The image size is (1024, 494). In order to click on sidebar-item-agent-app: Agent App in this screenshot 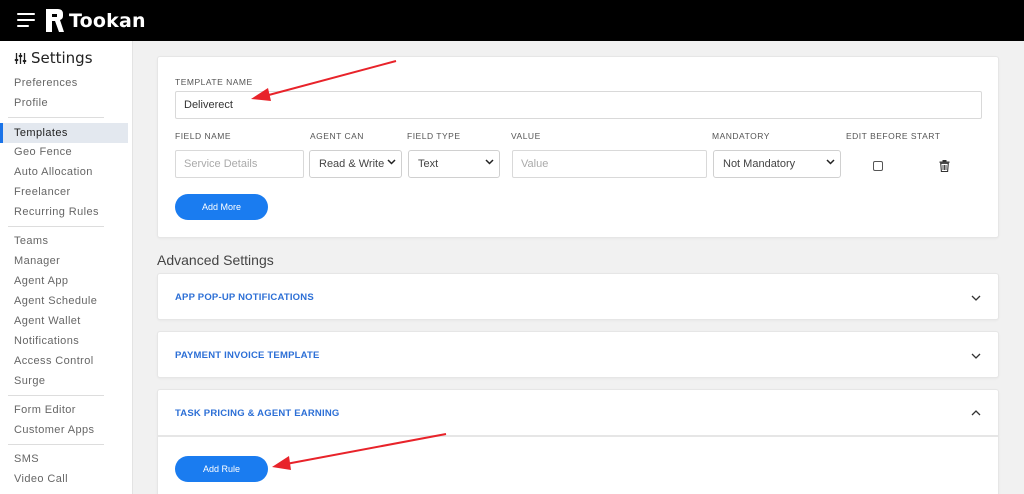, I will do `click(64, 281)`.